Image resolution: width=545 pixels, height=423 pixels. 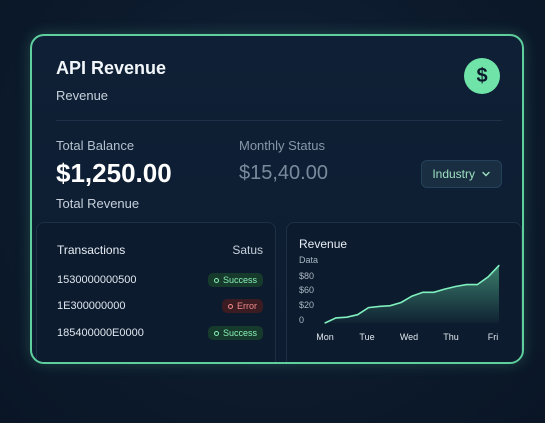 I want to click on revenue-chart-panel: Revenue Data $80 $60 $20 0 Mon Tue Wed Thu Fri, so click(x=404, y=292).